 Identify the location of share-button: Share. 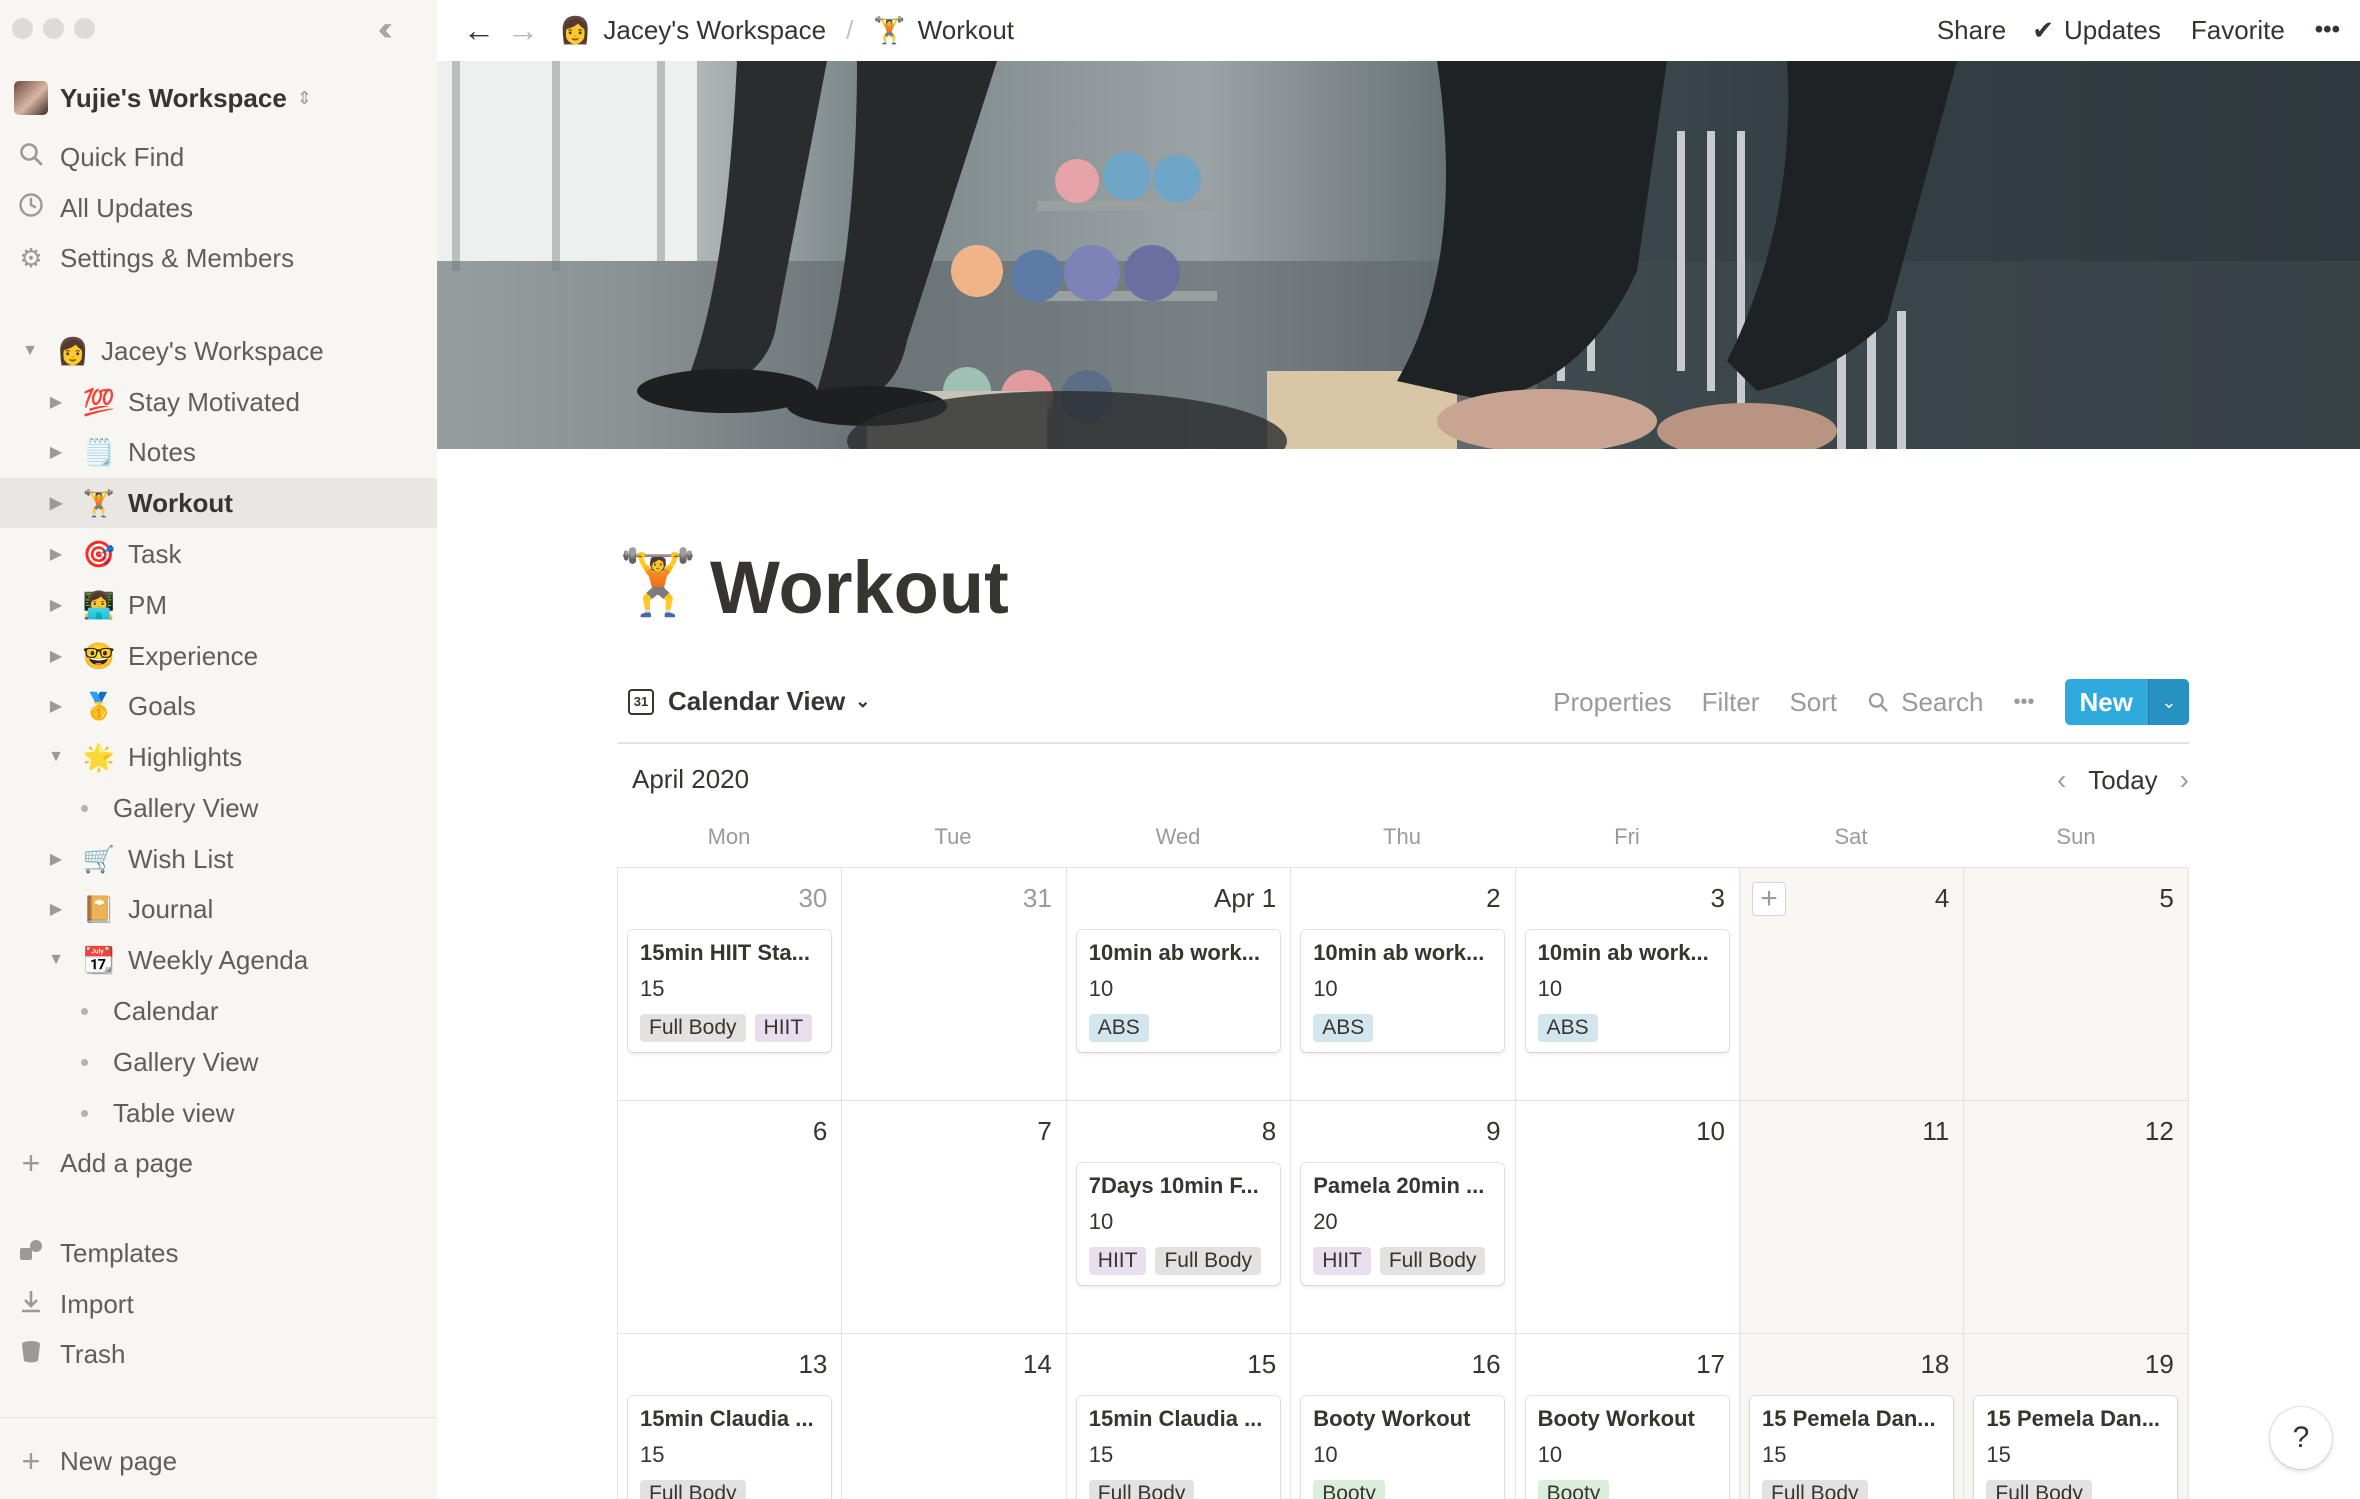
(1971, 30).